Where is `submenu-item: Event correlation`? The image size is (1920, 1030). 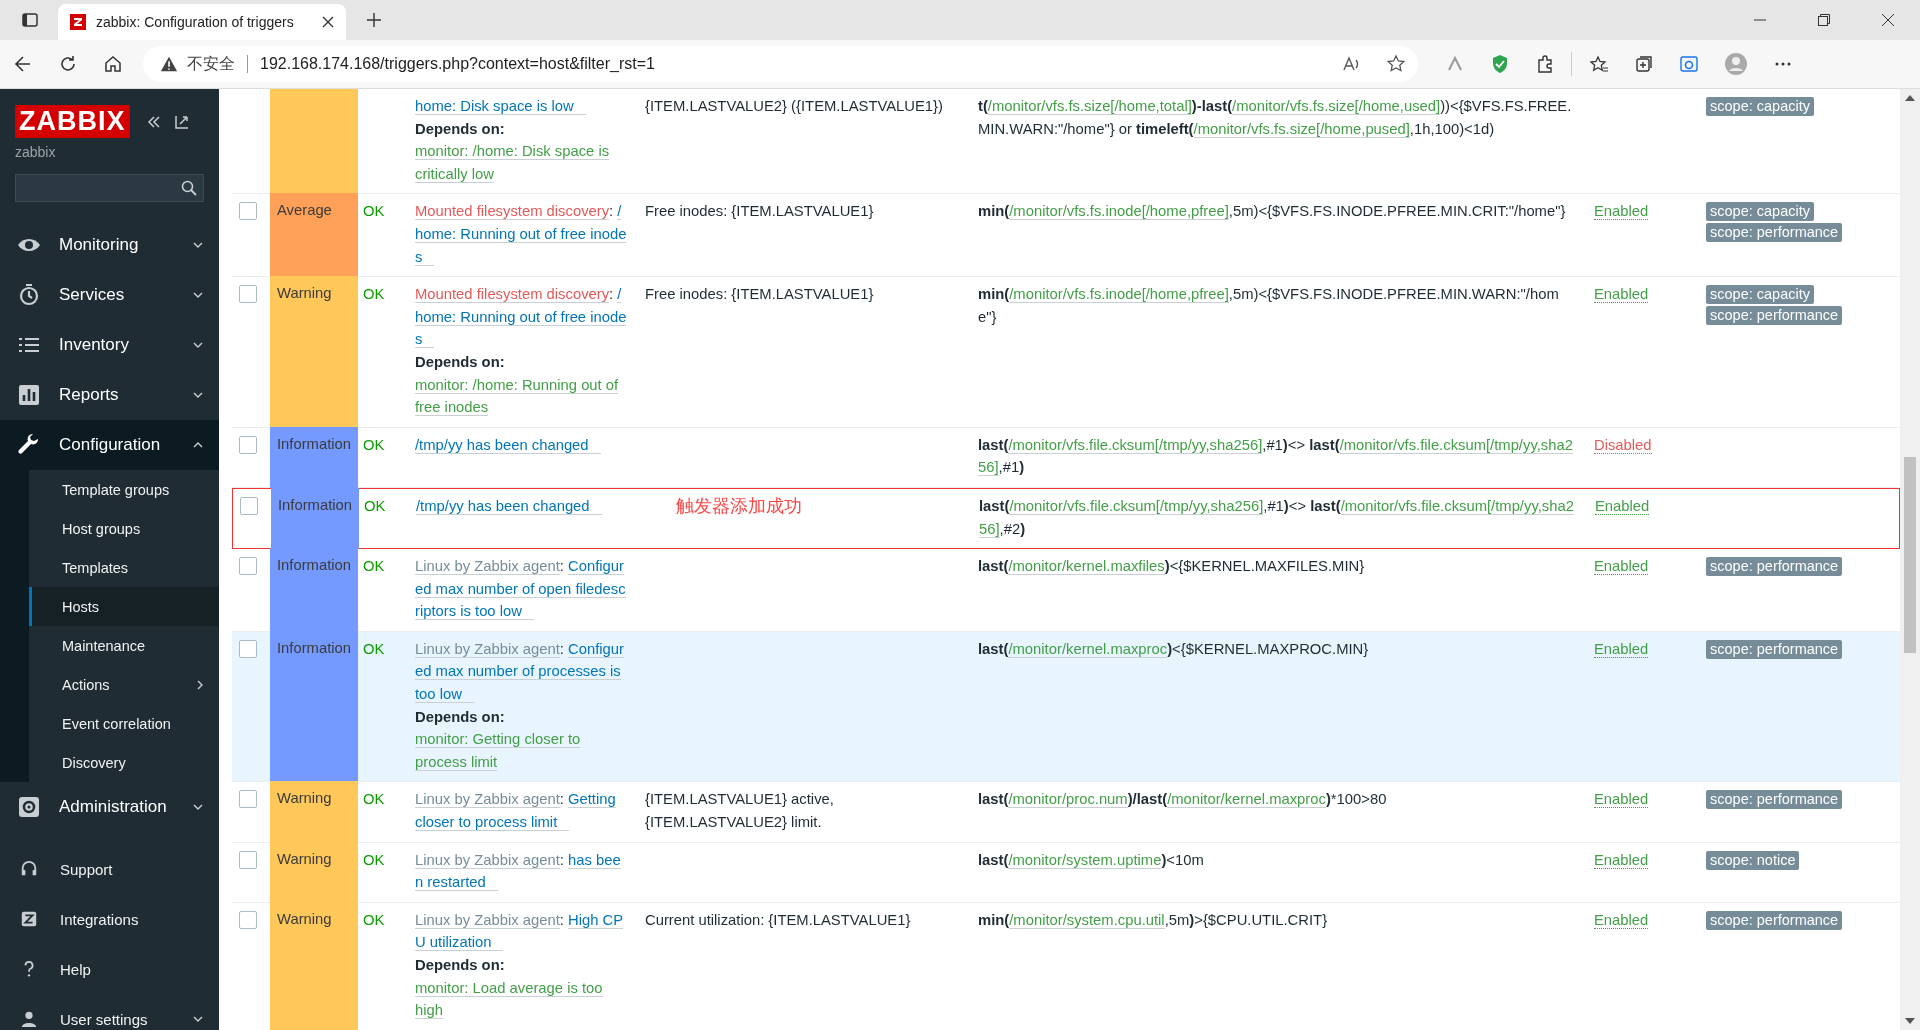 submenu-item: Event correlation is located at coordinates (124, 723).